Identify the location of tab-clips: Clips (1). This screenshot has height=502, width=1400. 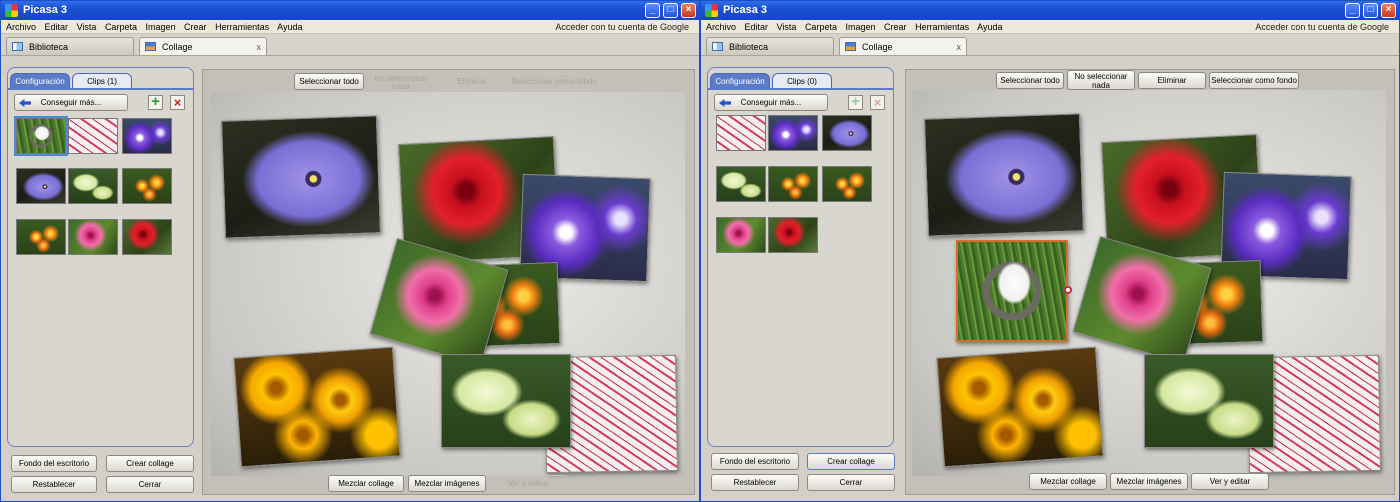
(102, 81).